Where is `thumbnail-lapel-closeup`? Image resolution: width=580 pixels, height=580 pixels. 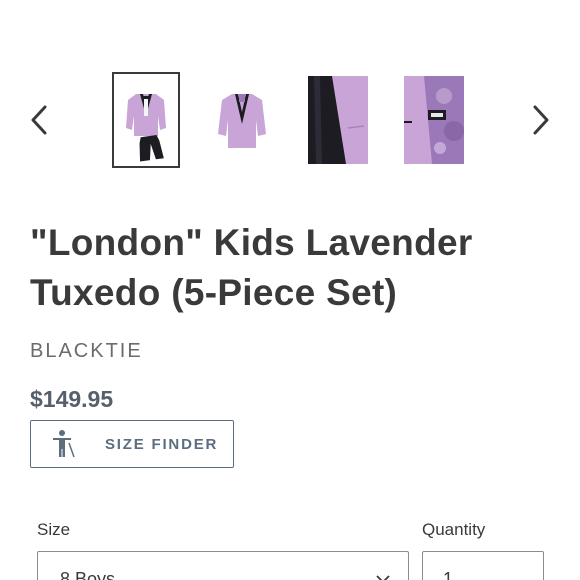
thumbnail-lapel-closeup is located at coordinates (338, 120).